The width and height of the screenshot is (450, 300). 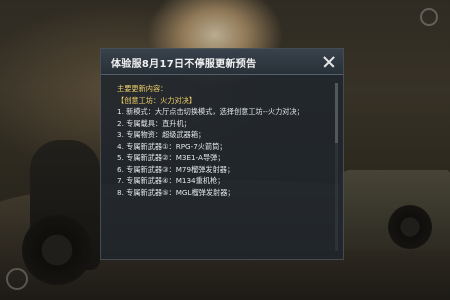 What do you see at coordinates (176, 169) in the screenshot?
I see `update-item: 6. 专属新武器③：M79榴弹发射器；` at bounding box center [176, 169].